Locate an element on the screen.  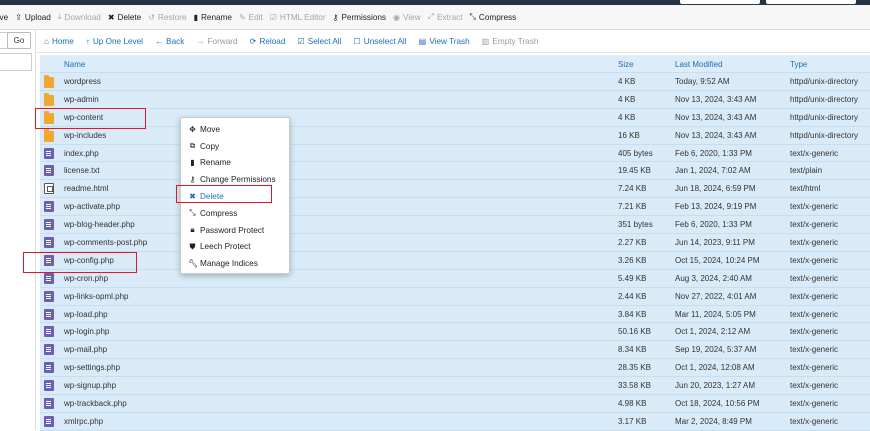
context-menu-item-compress: ⤡ Compress is located at coordinates (235, 213).